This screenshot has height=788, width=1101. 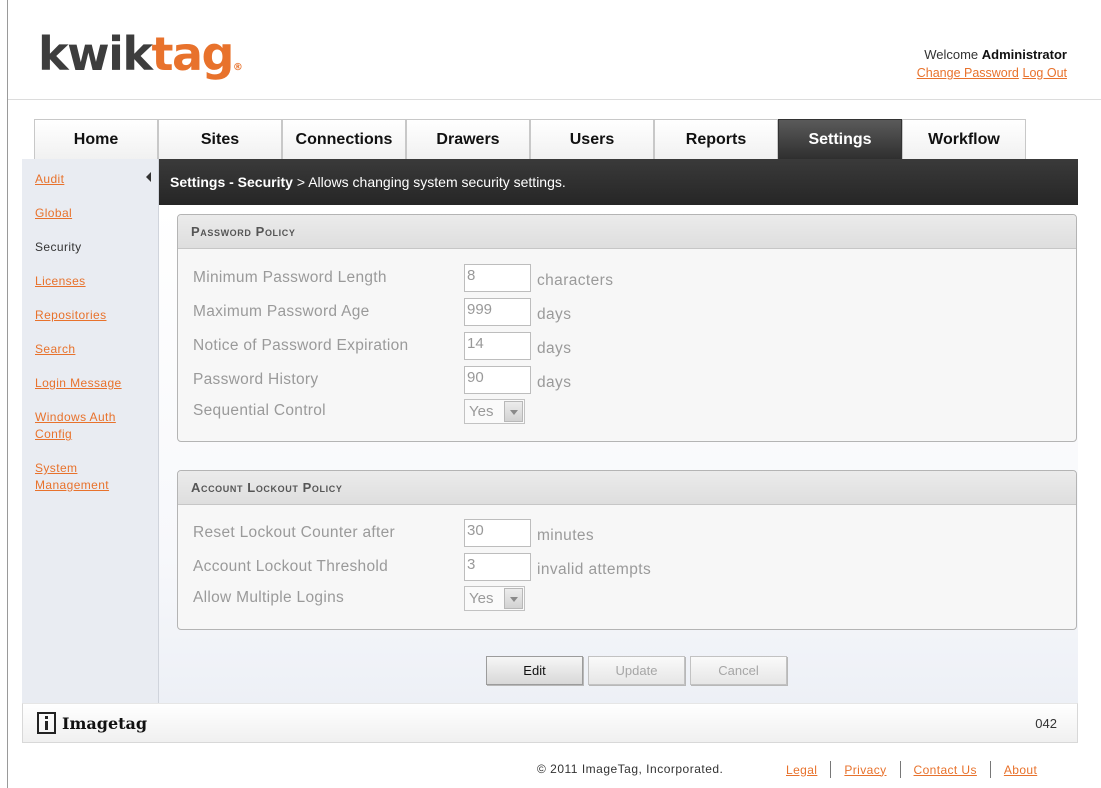 What do you see at coordinates (259, 410) in the screenshot?
I see `sequential-control-label: Sequential Control` at bounding box center [259, 410].